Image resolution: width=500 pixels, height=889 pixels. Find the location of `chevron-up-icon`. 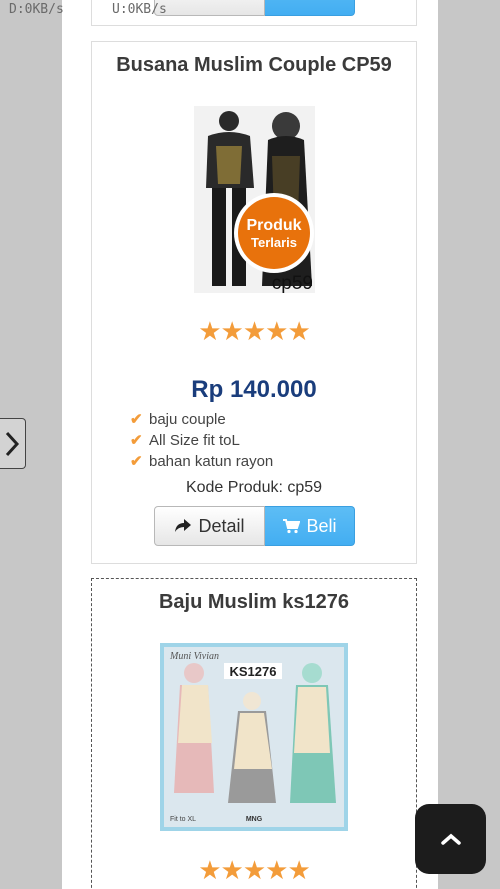

chevron-up-icon is located at coordinates (450, 839).